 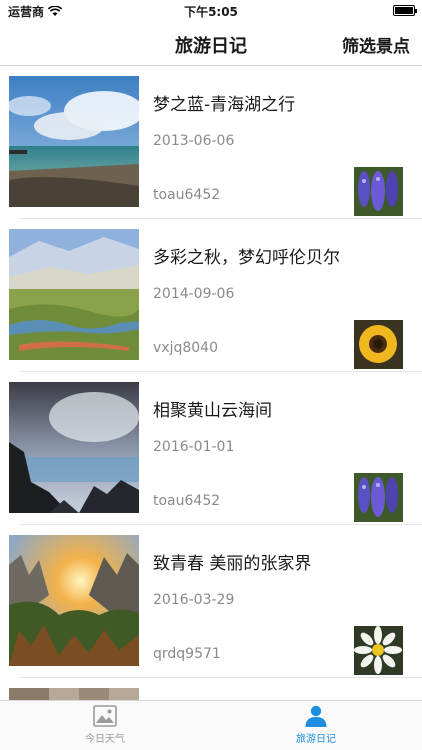 I want to click on status-time: 下午5:05, so click(x=211, y=12).